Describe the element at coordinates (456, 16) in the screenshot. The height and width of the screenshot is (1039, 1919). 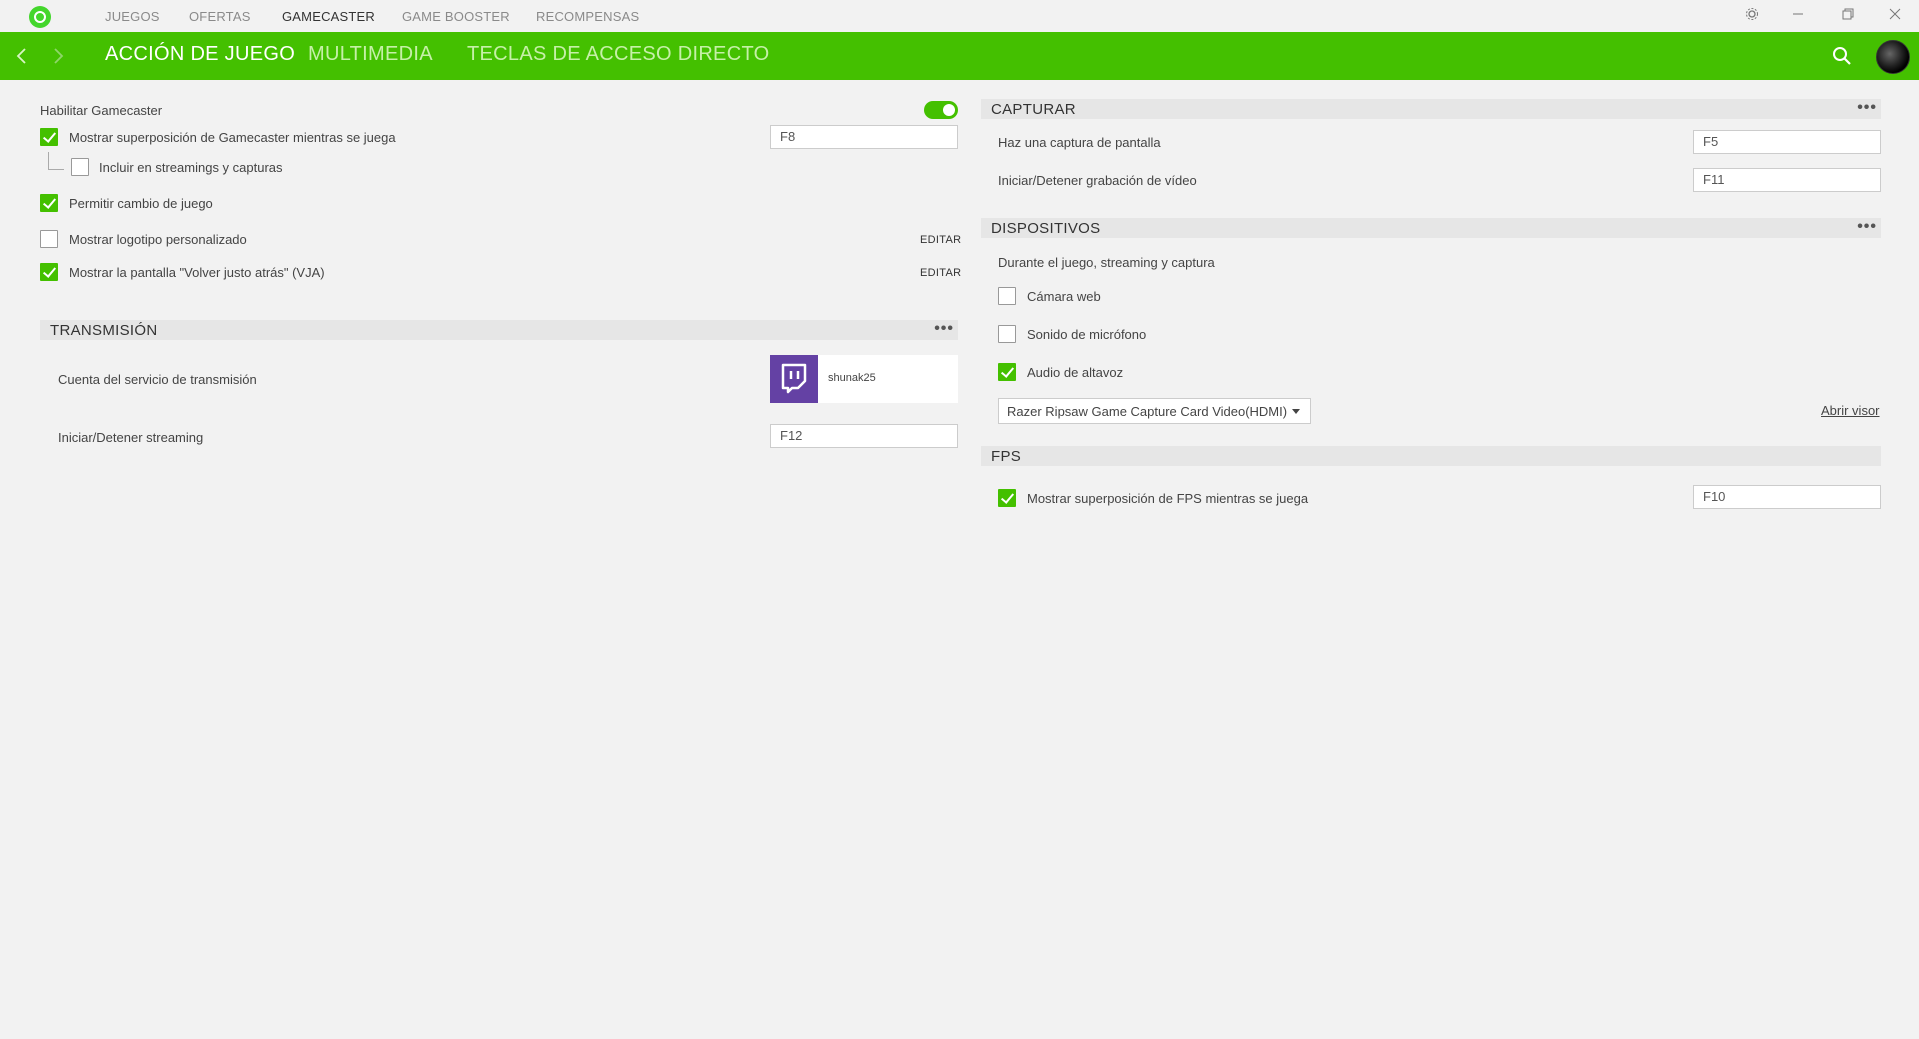
I see `topnav-item-game-booster: GAME BOOSTER` at that location.